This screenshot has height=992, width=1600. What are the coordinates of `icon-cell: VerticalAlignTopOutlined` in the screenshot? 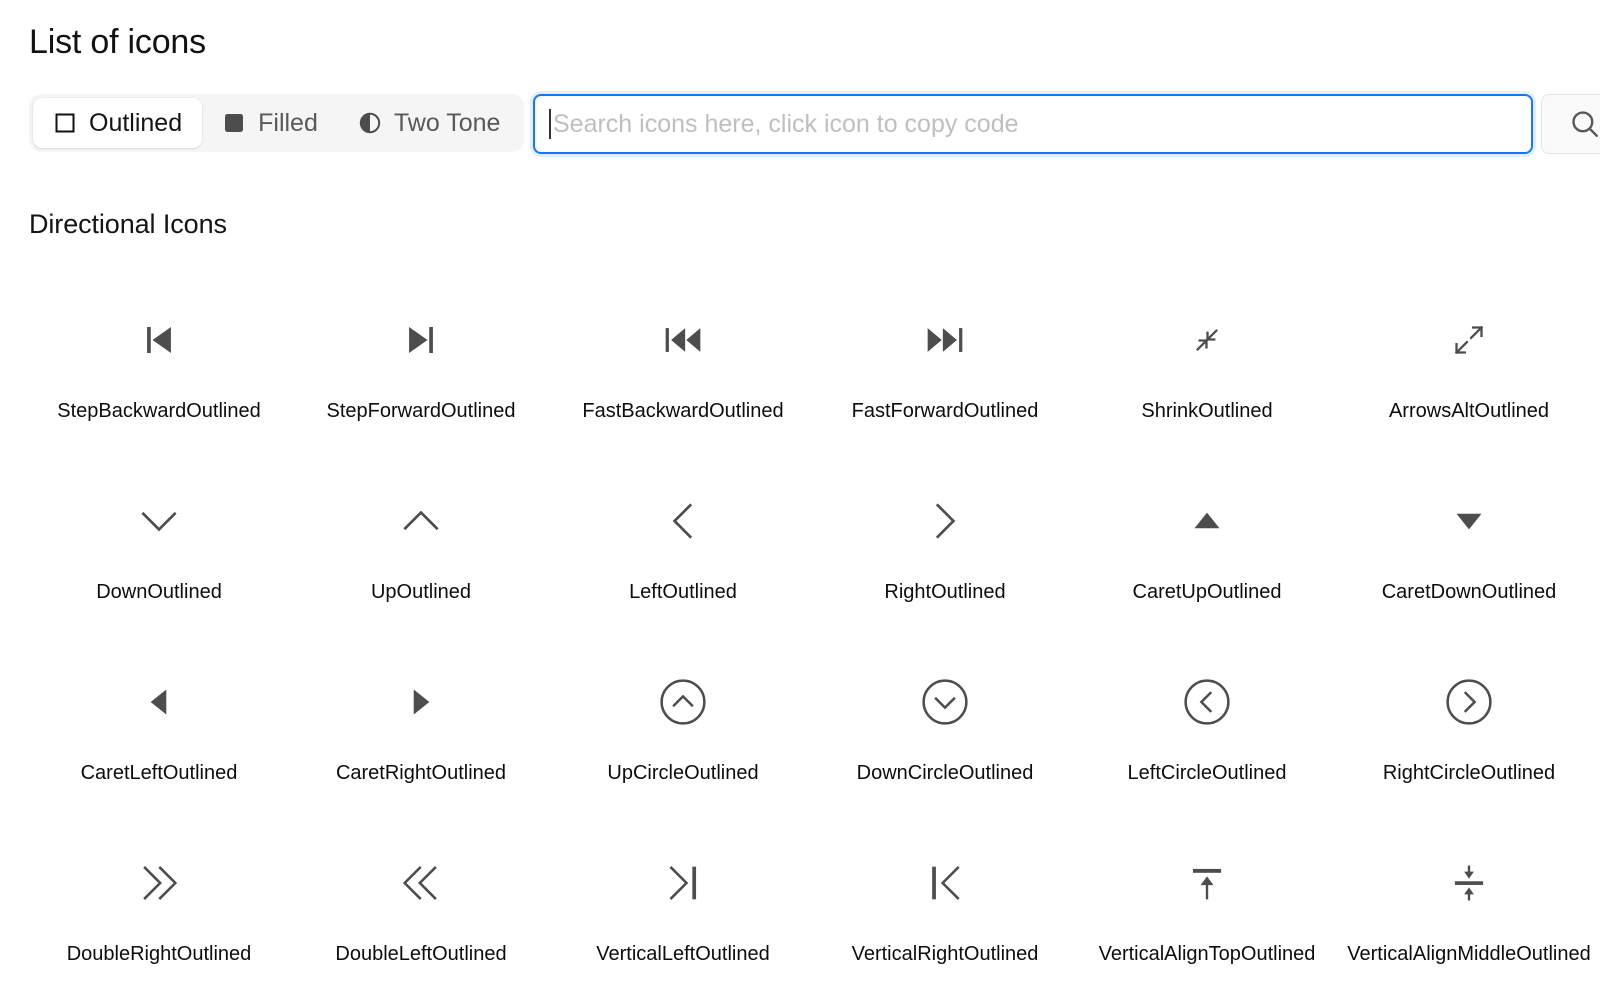 It's located at (1207, 908).